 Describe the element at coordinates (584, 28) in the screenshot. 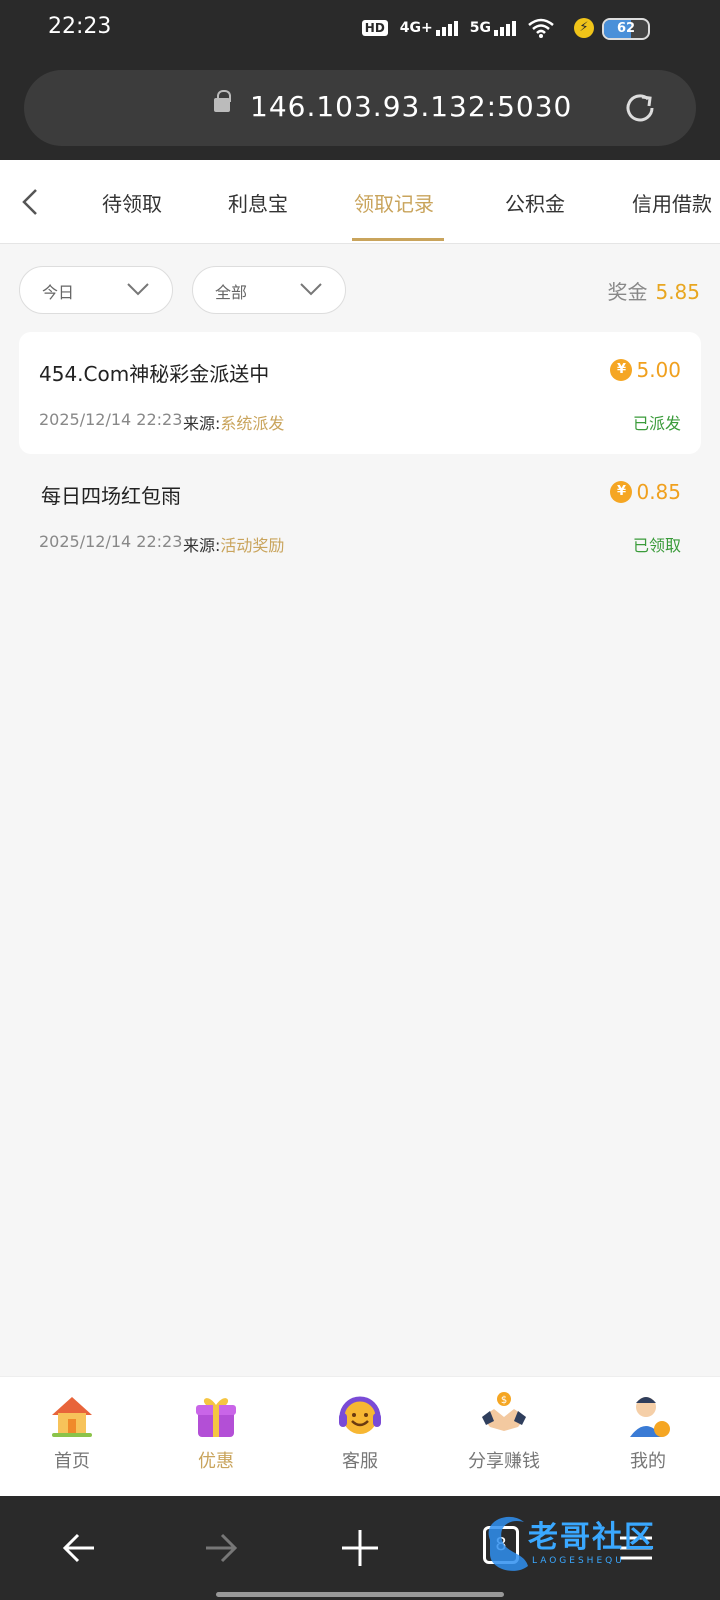

I see `charging-icon: ⚡` at that location.